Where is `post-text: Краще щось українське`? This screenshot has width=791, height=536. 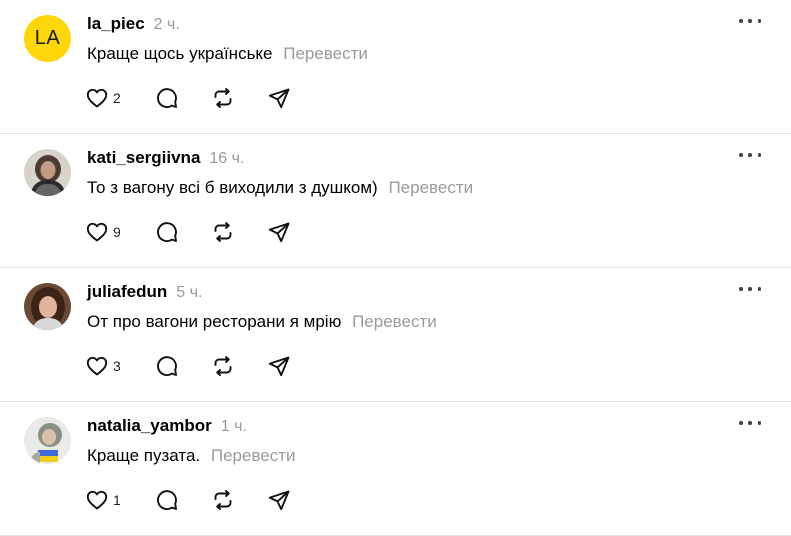
post-text: Краще щось українське is located at coordinates (180, 53).